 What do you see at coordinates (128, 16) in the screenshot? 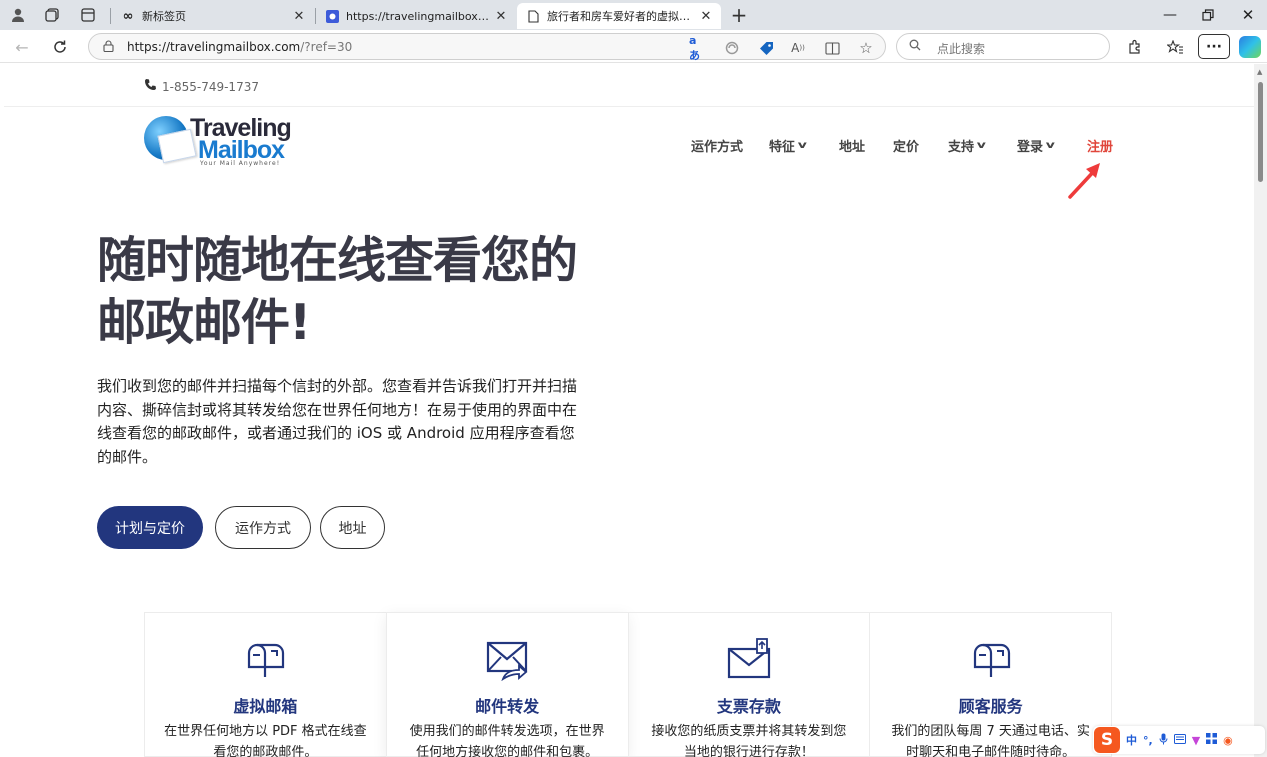
I see `infinity-icon: ∞` at bounding box center [128, 16].